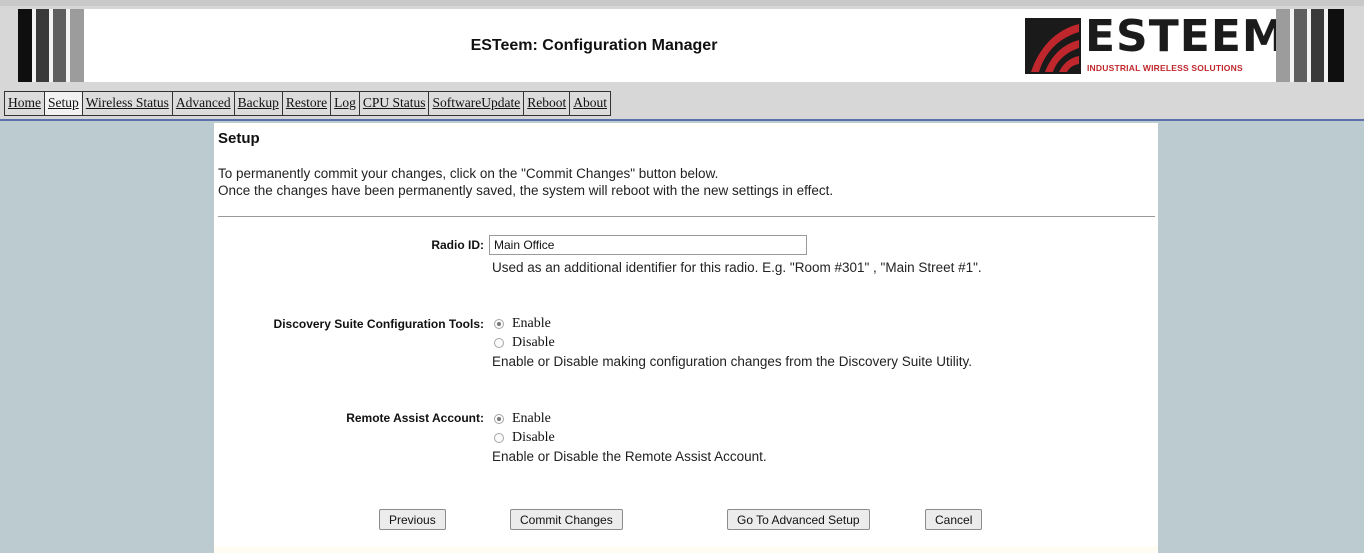 Image resolution: width=1364 pixels, height=553 pixels. What do you see at coordinates (306, 103) in the screenshot?
I see `nav-restore: Restore` at bounding box center [306, 103].